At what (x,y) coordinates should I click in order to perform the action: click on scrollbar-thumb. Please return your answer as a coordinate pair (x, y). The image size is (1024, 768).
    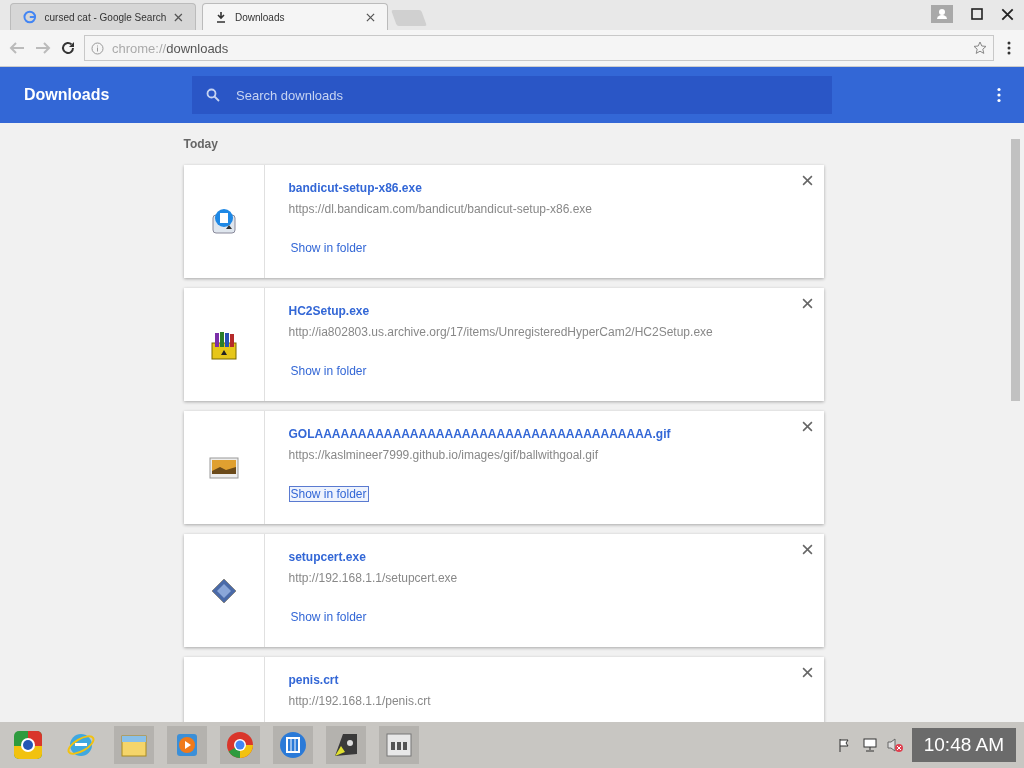
    Looking at the image, I should click on (1015, 270).